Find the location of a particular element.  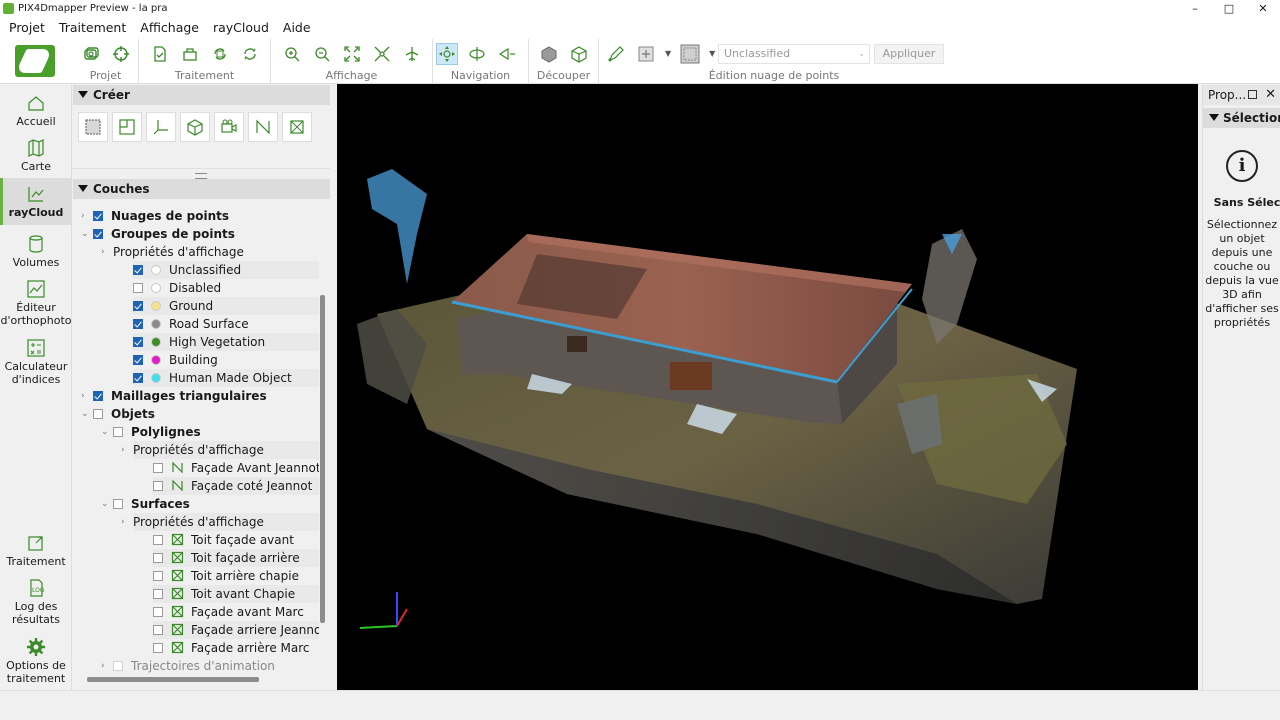

layer-row: Toit façade arrière is located at coordinates (236, 558).